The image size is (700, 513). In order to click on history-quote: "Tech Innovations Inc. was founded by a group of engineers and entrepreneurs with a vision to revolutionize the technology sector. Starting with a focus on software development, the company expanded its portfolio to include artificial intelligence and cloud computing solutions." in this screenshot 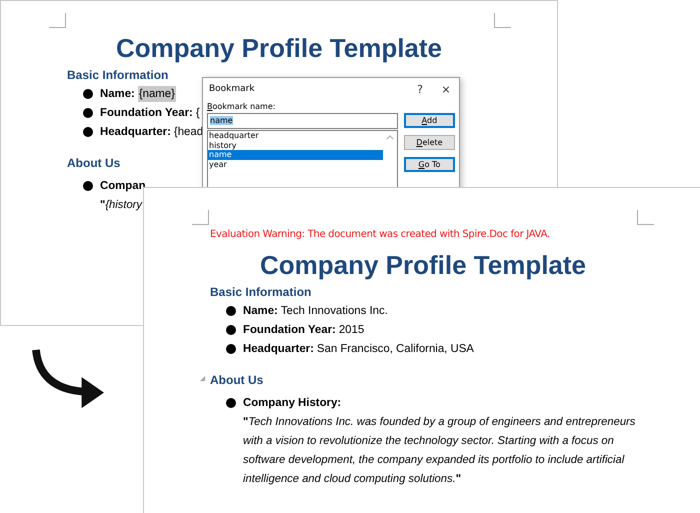, I will do `click(439, 451)`.